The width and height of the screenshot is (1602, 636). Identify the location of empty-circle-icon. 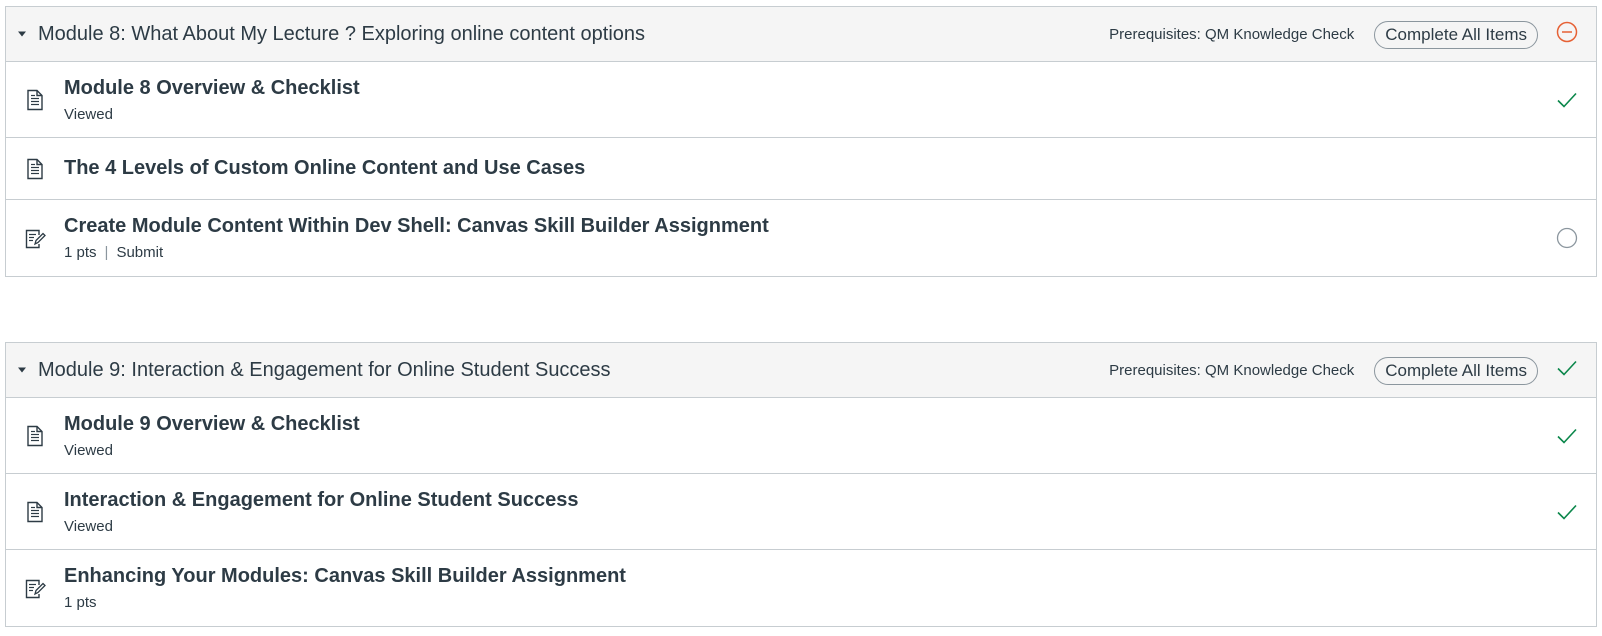
(1567, 238).